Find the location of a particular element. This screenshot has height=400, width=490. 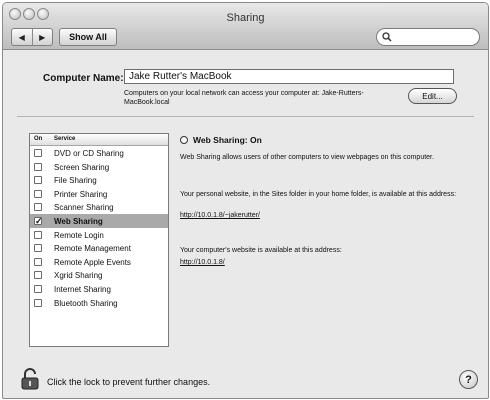

service-row: Internet Sharing is located at coordinates (99, 289).